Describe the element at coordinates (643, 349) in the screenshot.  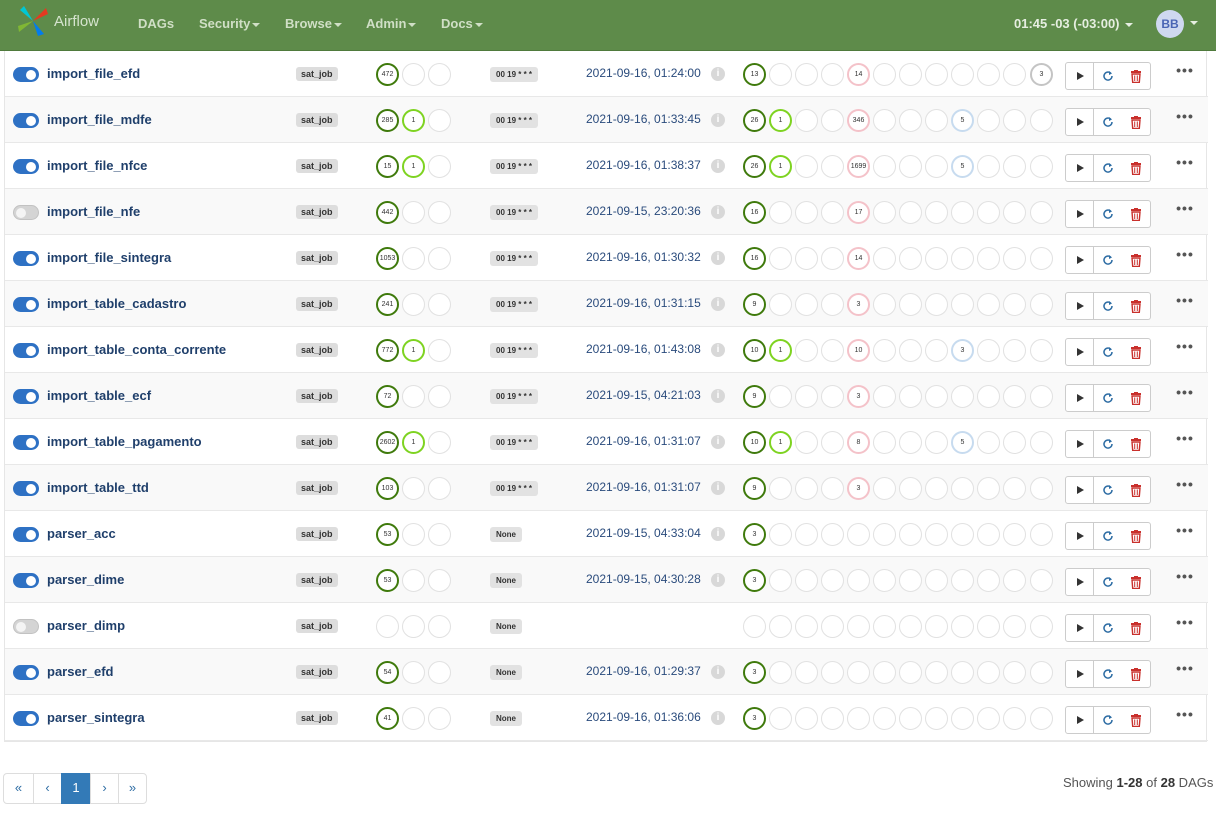
I see `last-run-link: 2021-09-16, 01:43:08` at that location.